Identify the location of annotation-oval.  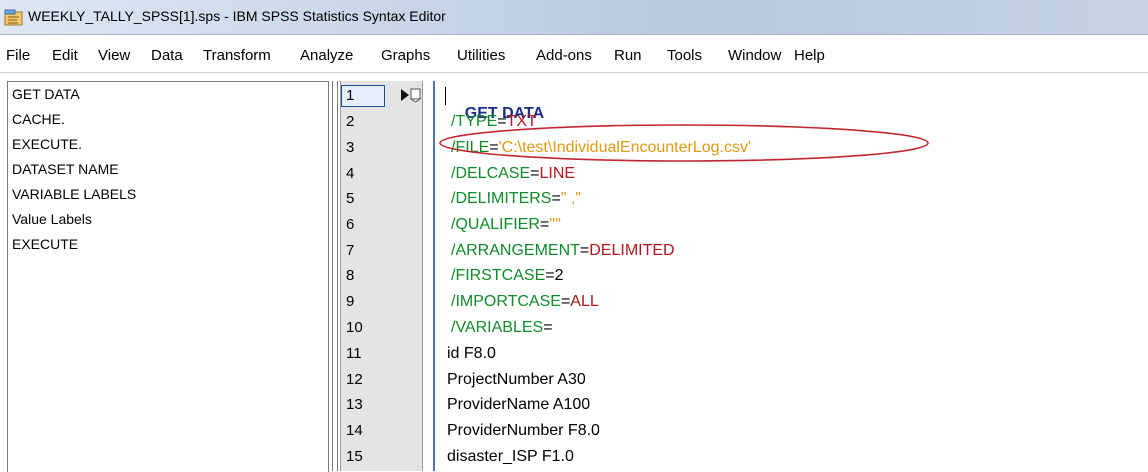
(684, 143).